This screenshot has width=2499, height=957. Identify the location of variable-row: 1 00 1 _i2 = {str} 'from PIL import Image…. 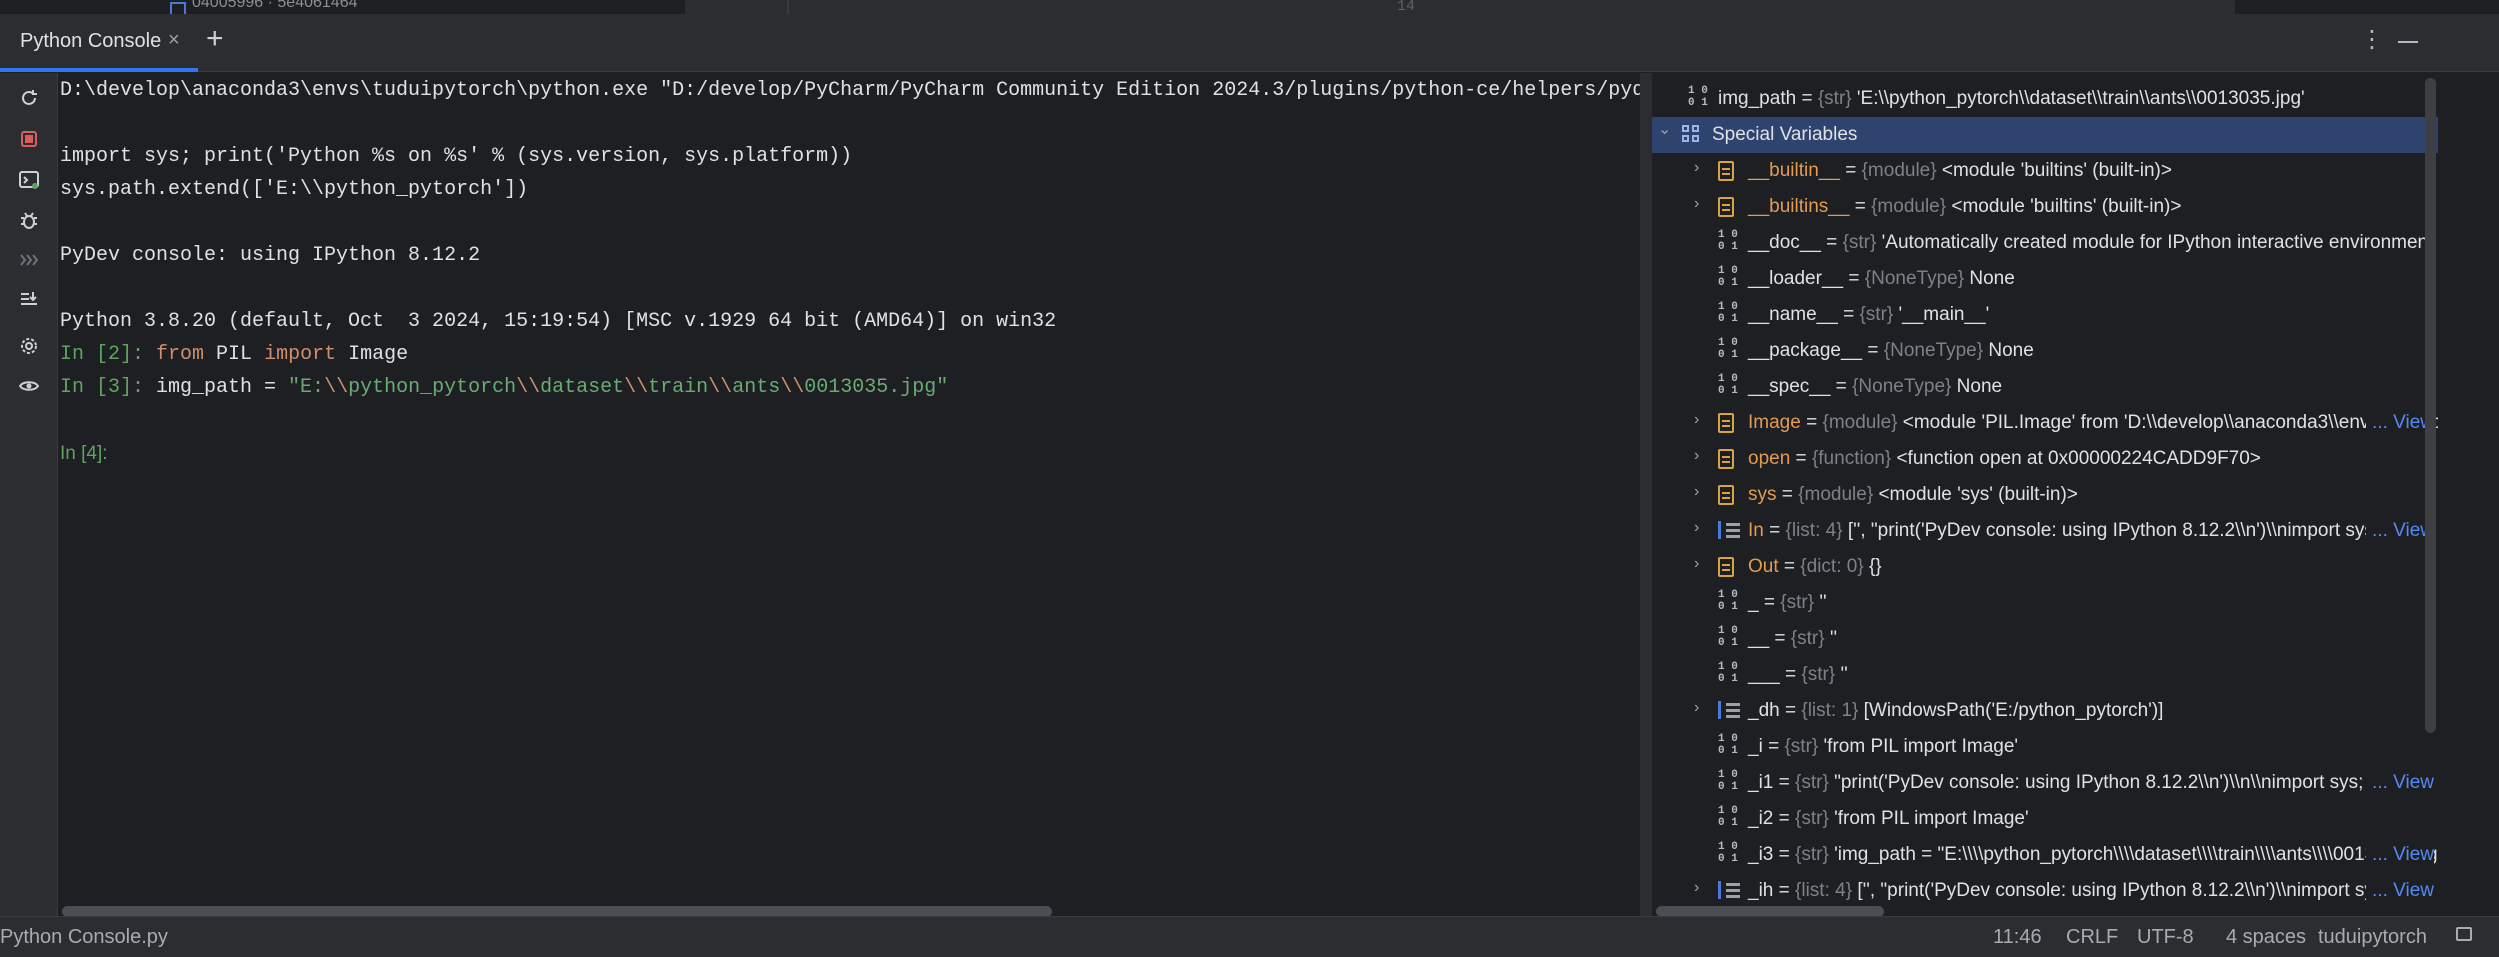
(2045, 819).